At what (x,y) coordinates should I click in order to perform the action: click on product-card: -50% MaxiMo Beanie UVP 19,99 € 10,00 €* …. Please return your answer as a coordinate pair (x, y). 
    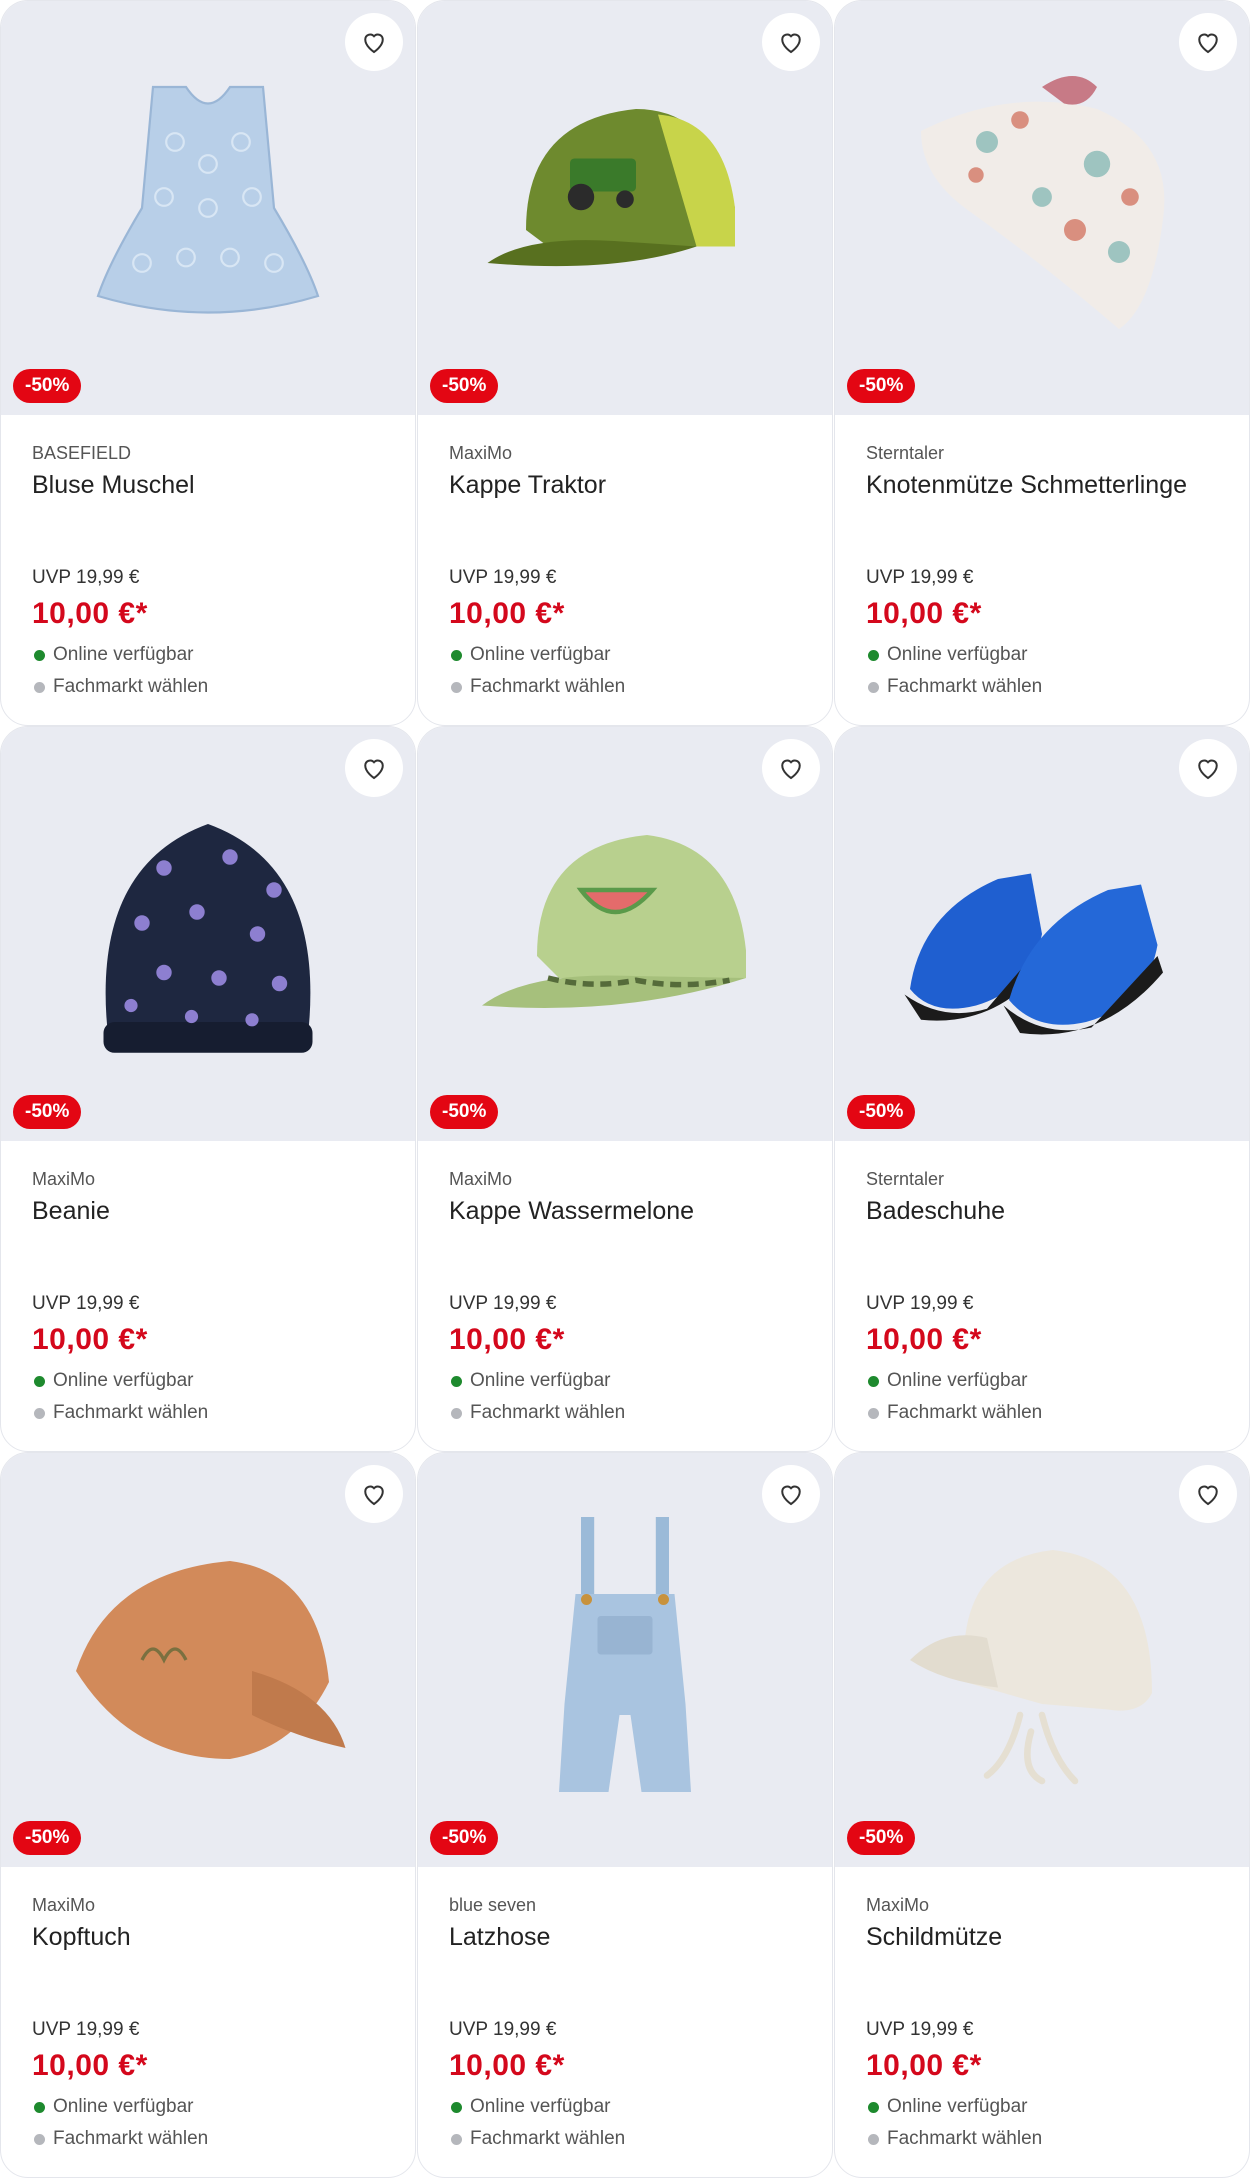
    Looking at the image, I should click on (208, 1089).